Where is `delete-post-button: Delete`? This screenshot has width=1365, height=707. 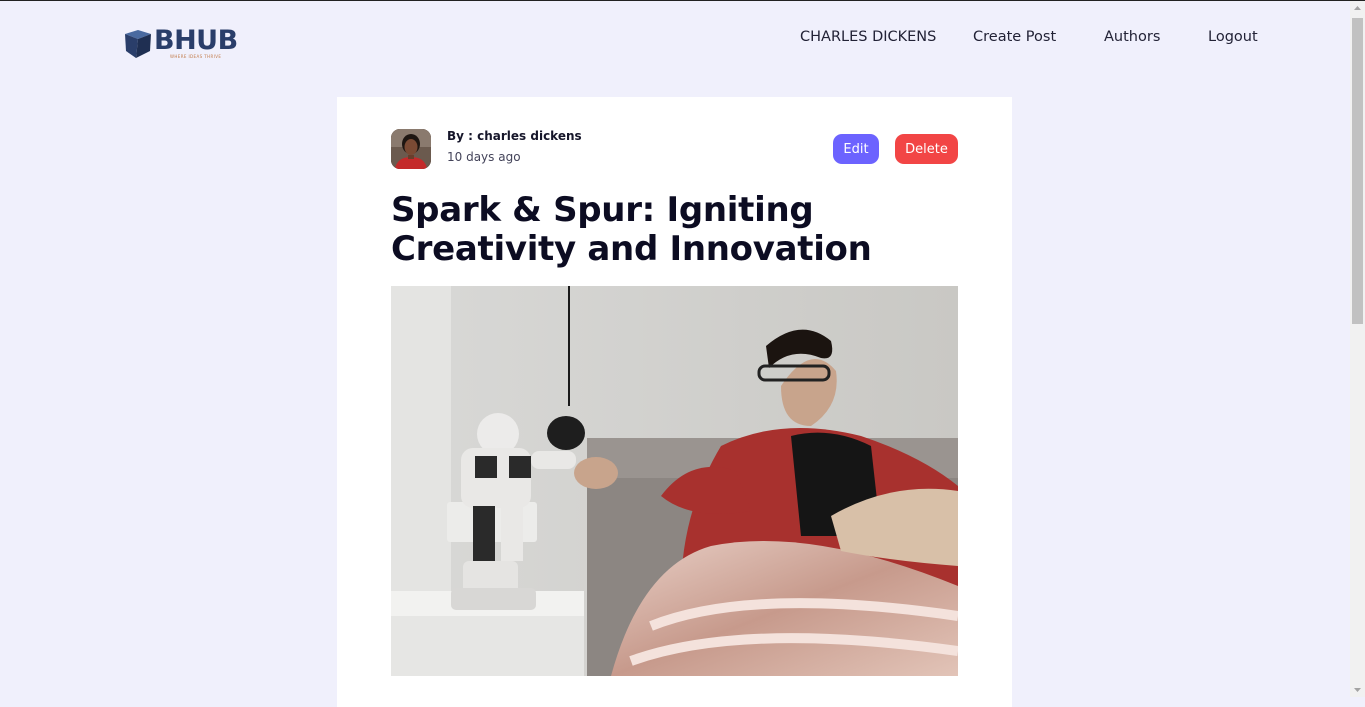
delete-post-button: Delete is located at coordinates (926, 149).